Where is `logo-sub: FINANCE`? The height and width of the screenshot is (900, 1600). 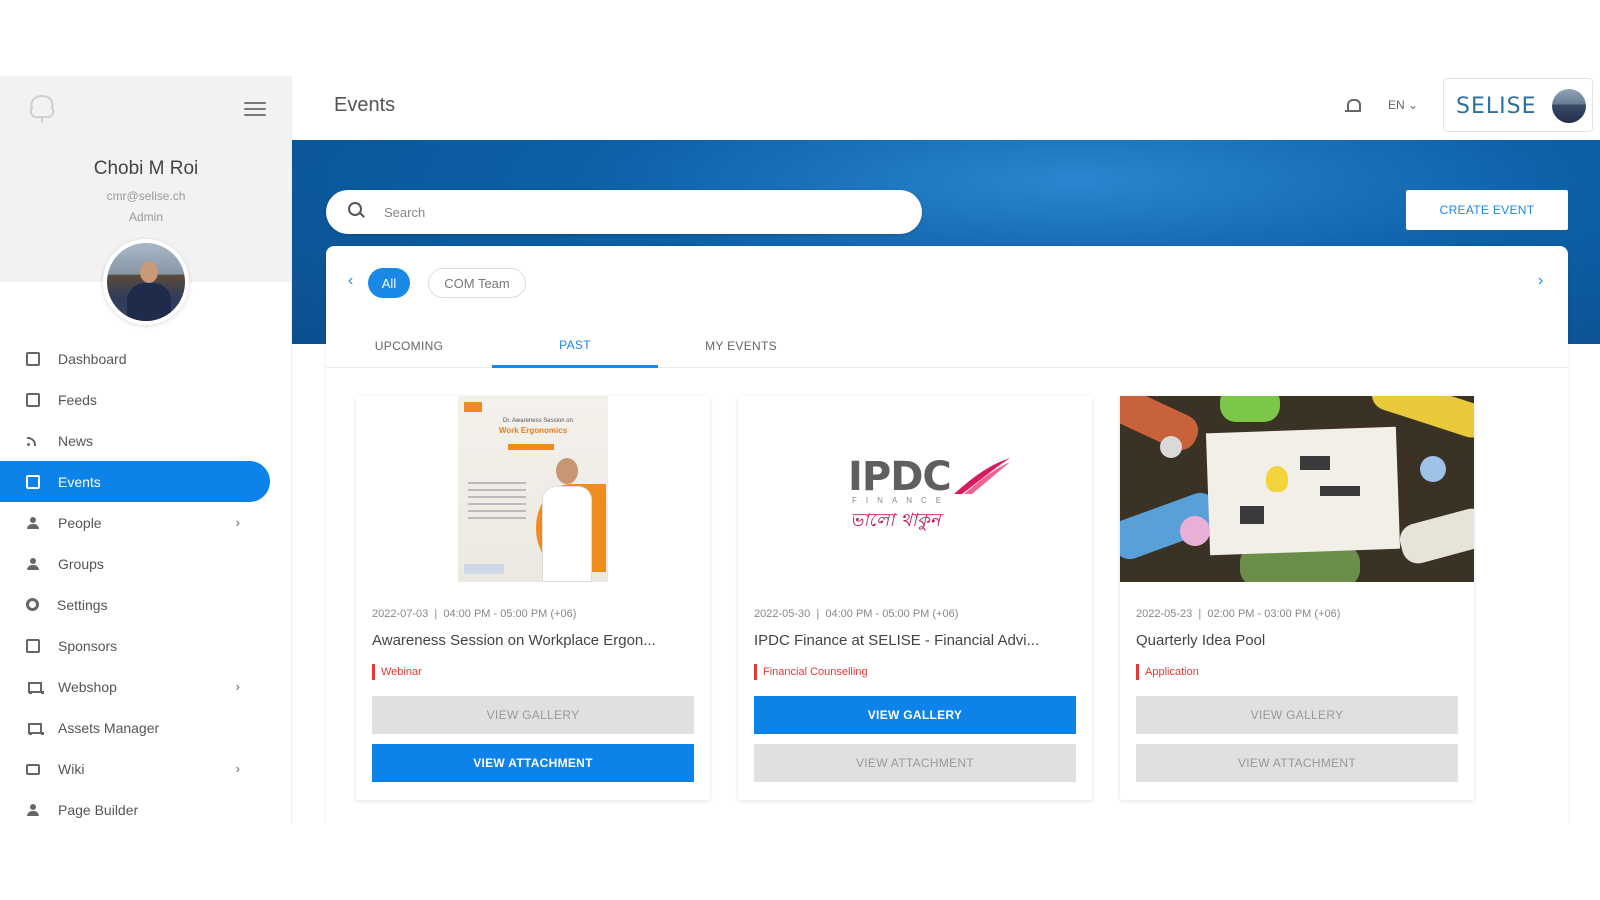 logo-sub: FINANCE is located at coordinates (901, 500).